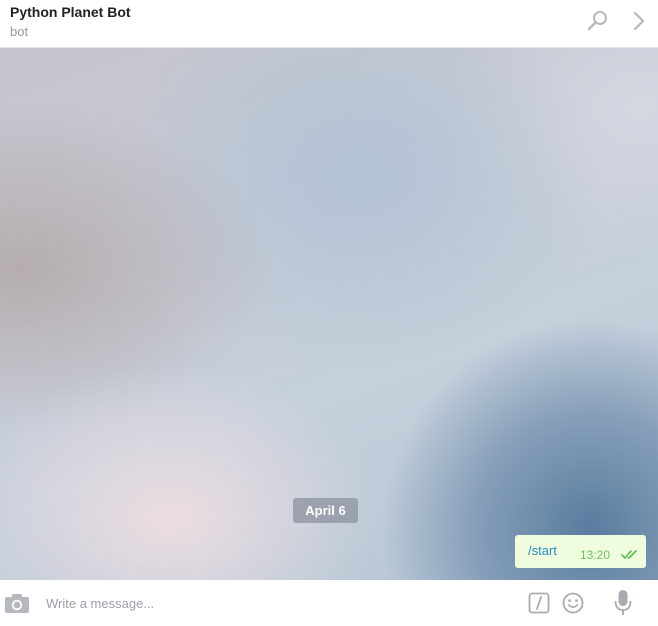  What do you see at coordinates (325, 510) in the screenshot?
I see `date-separator: April 6` at bounding box center [325, 510].